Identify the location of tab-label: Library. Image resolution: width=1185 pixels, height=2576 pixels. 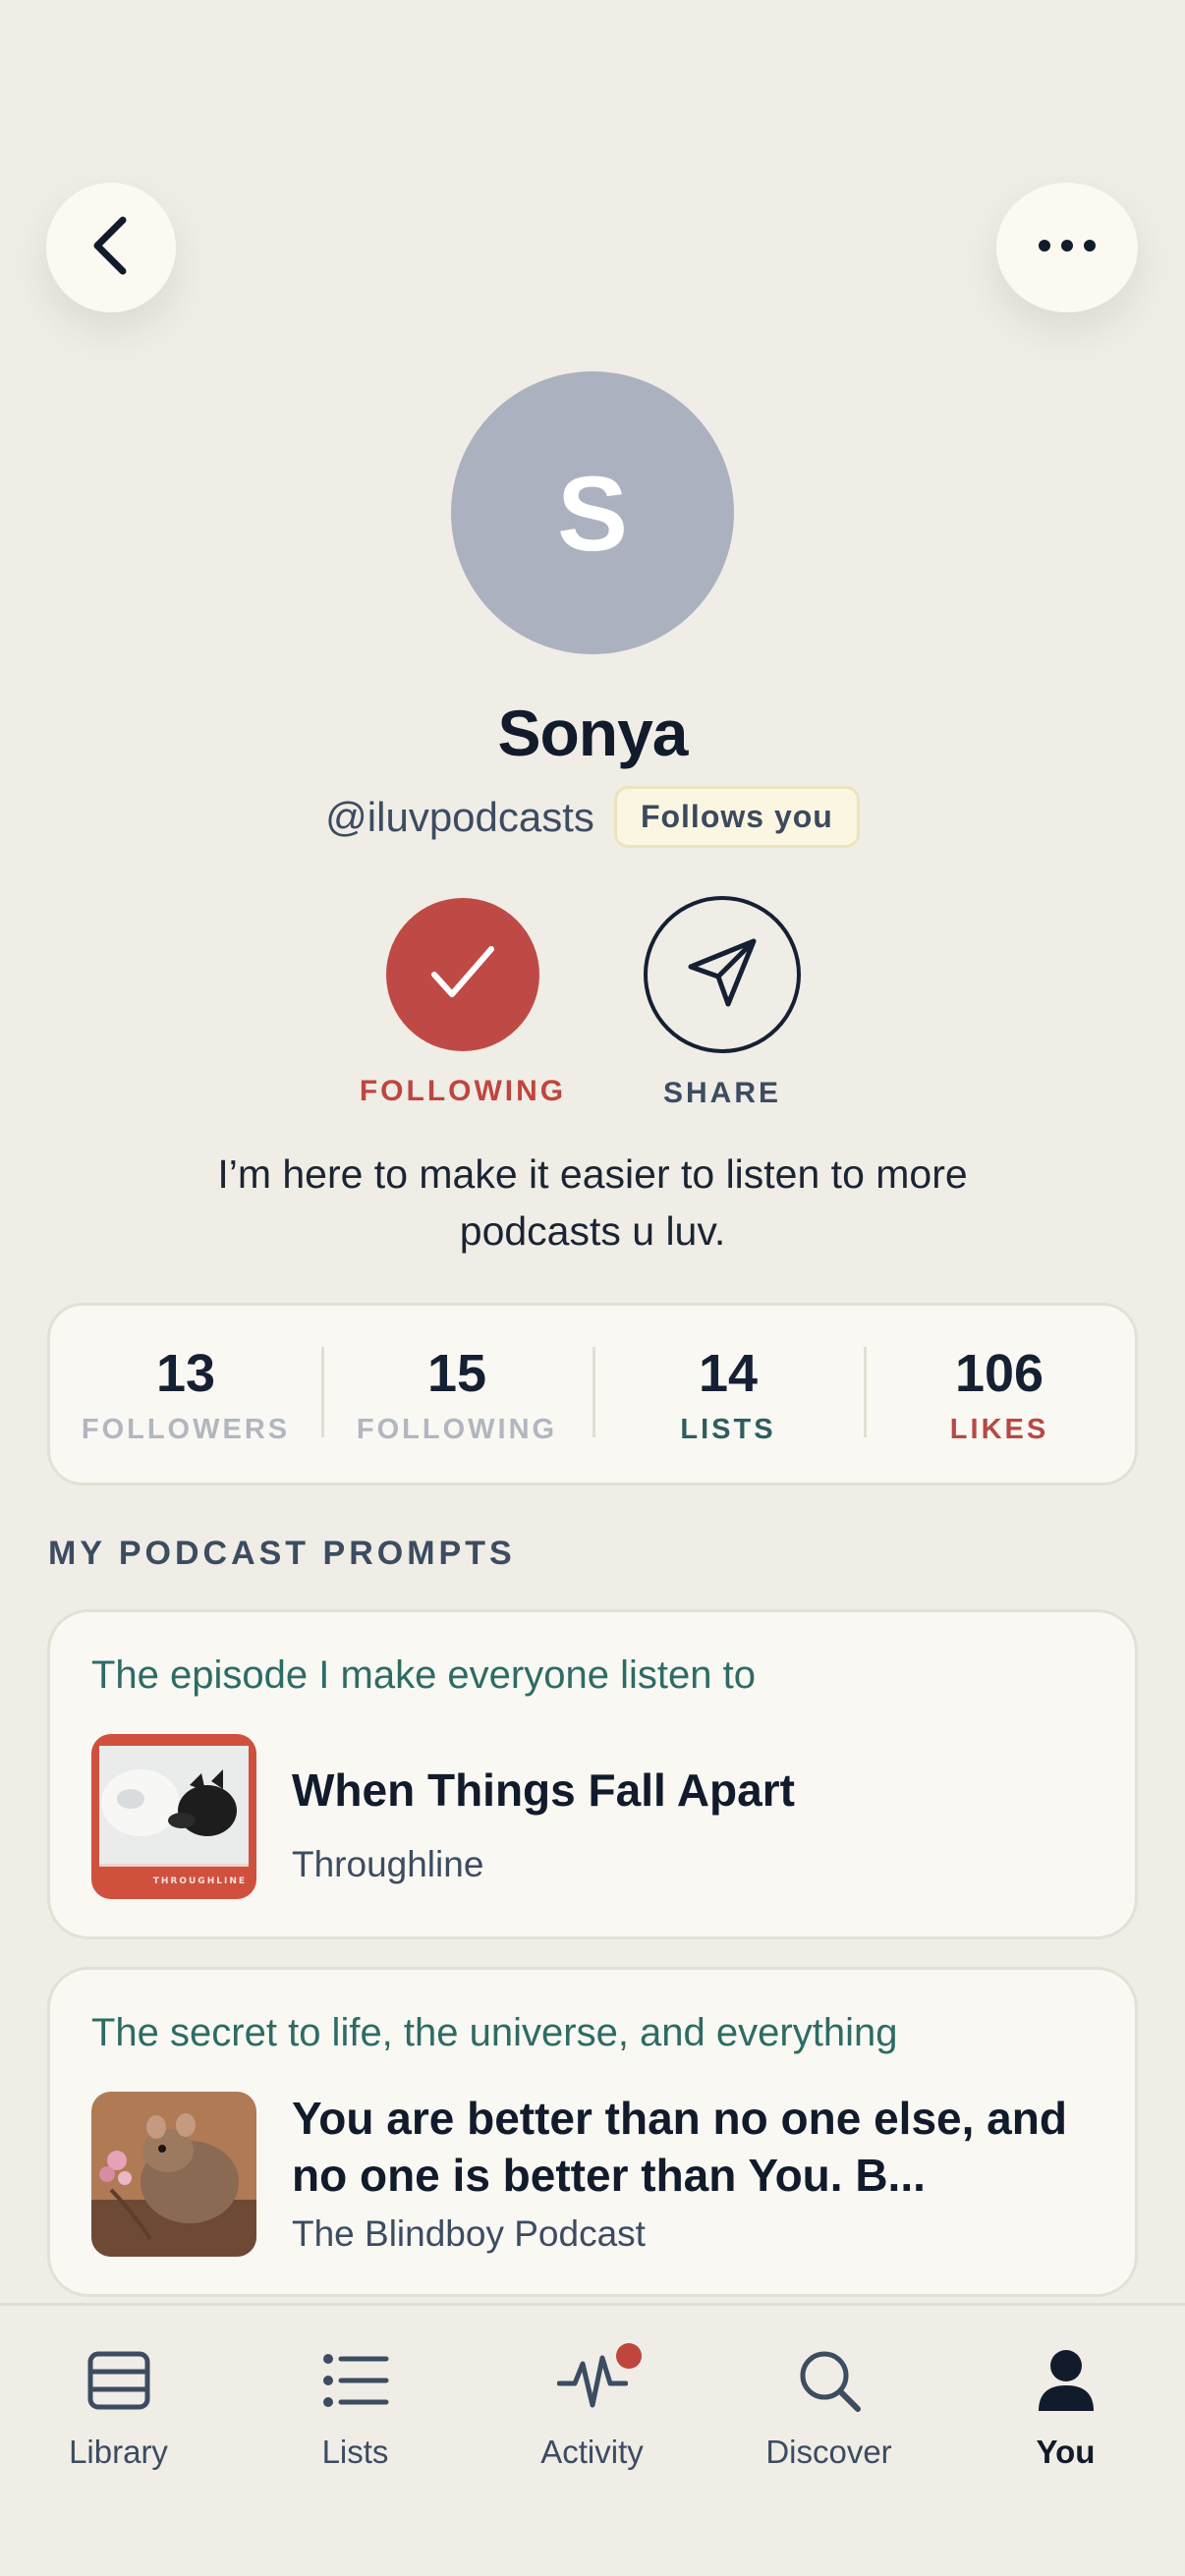
(119, 2452).